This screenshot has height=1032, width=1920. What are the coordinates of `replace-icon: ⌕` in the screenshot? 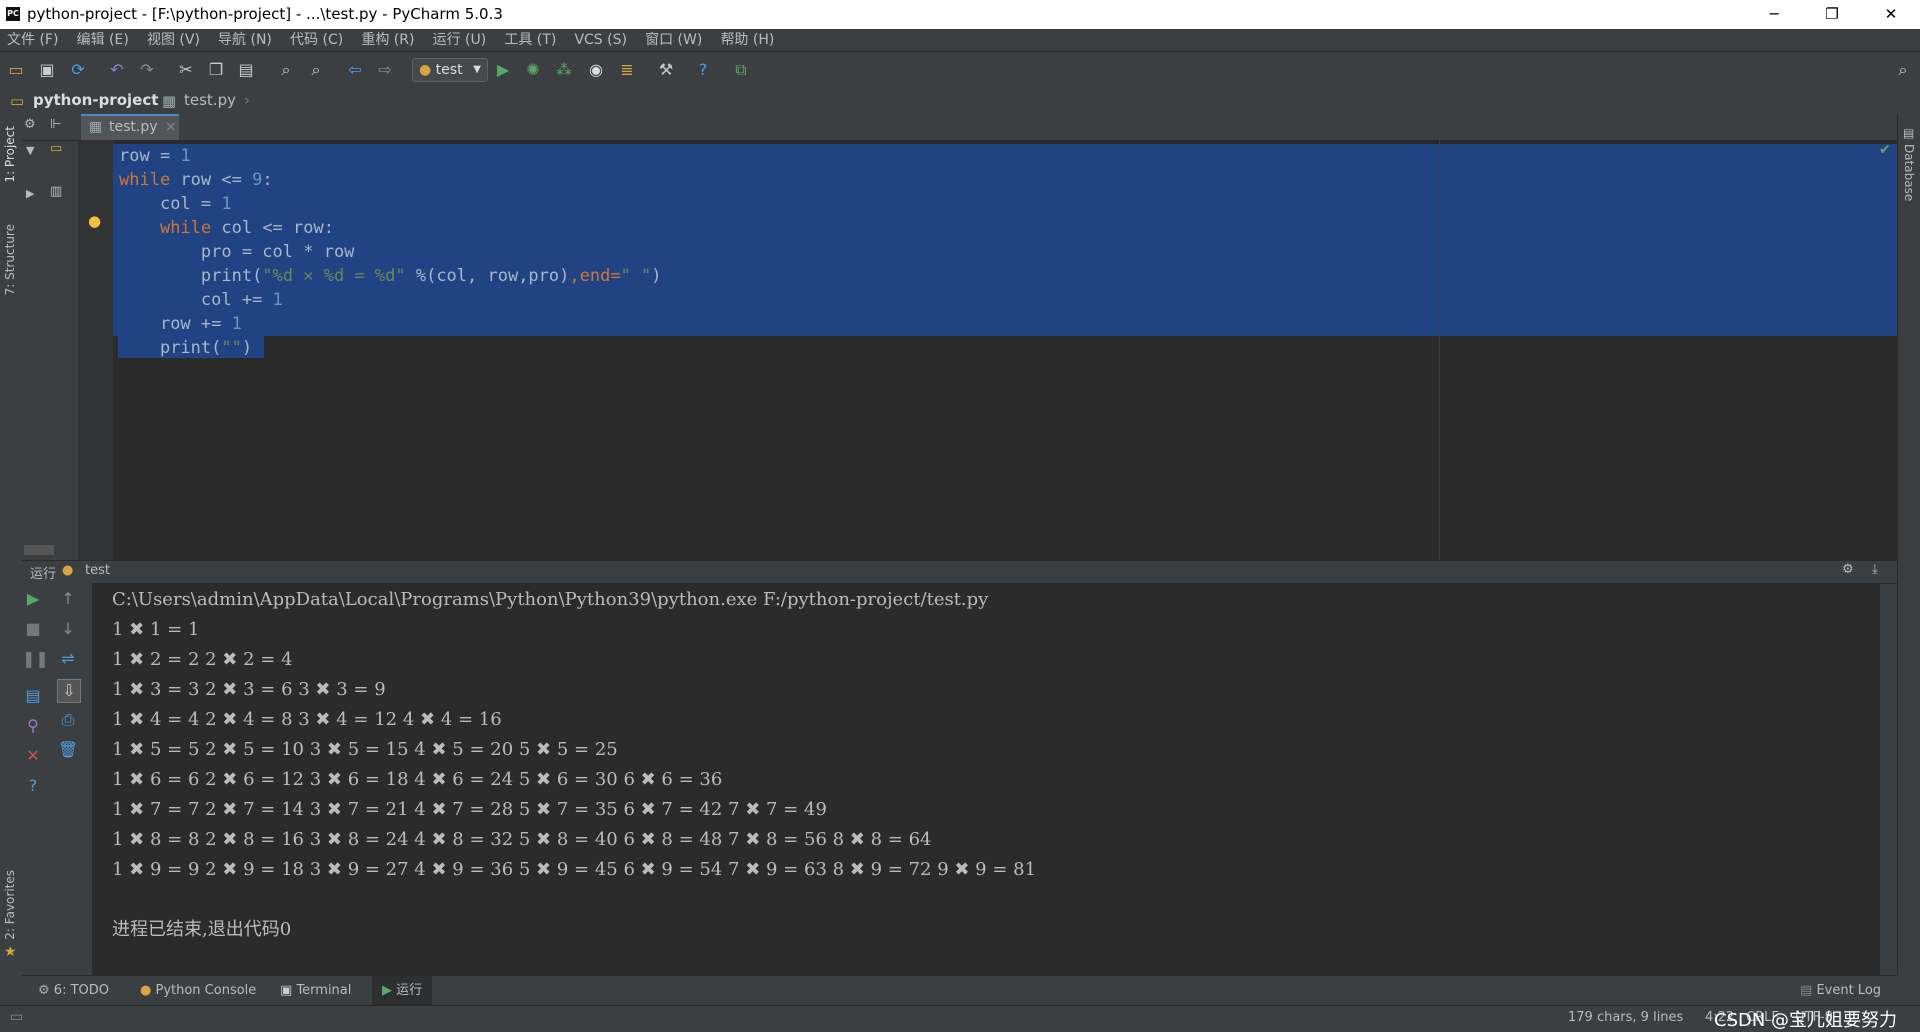 It's located at (316, 70).